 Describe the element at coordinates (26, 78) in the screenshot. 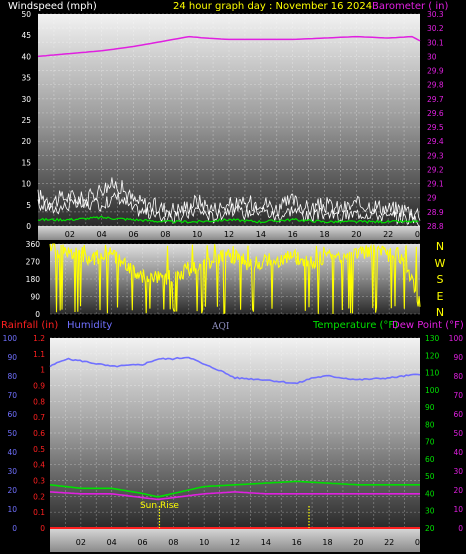

I see `windspeed-tick-label: 35` at that location.